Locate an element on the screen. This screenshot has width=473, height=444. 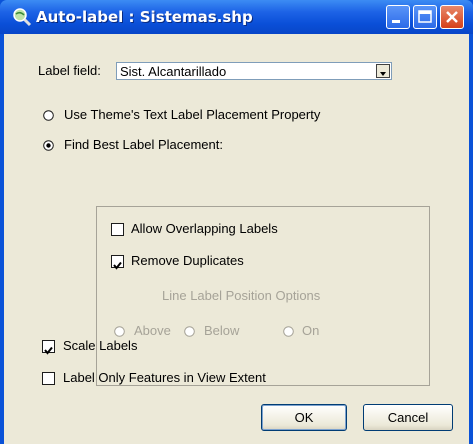
window-title: Auto-label : Sistemas.shp is located at coordinates (144, 17).